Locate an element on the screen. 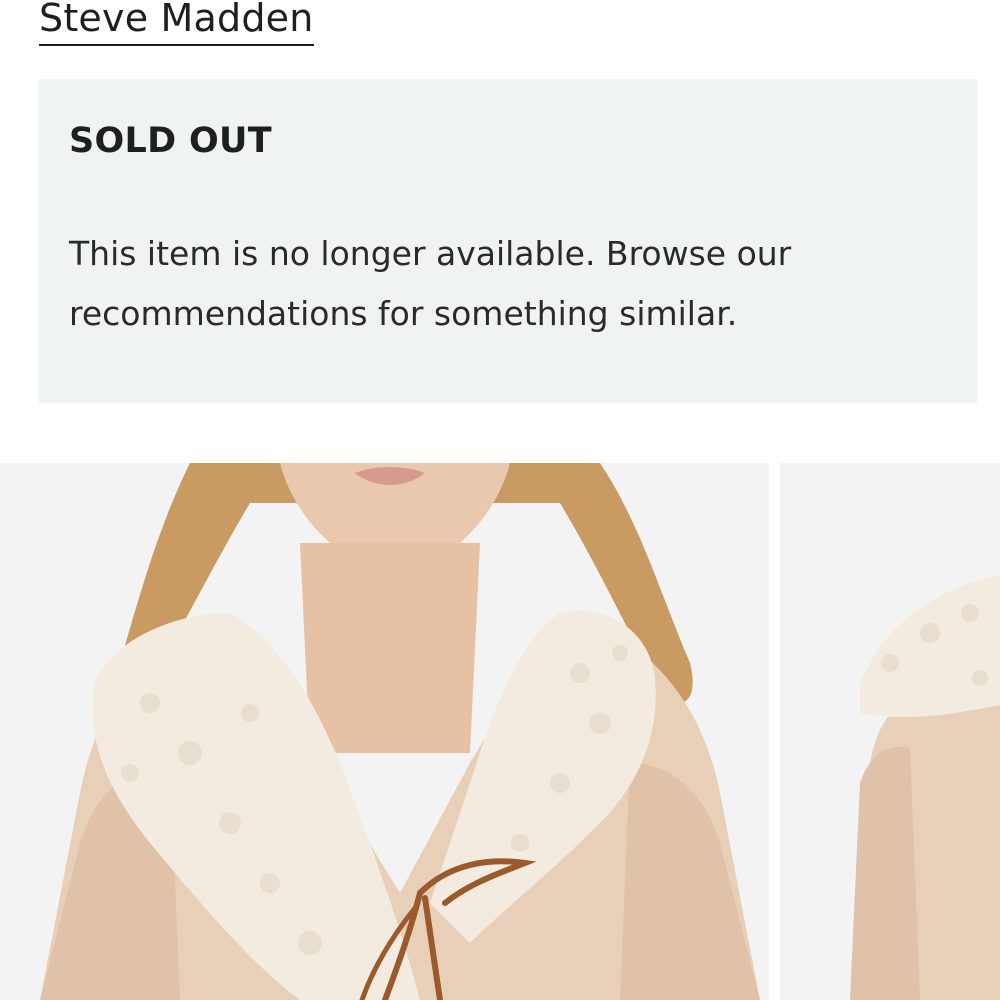  product-photo-illustration is located at coordinates (890, 731).